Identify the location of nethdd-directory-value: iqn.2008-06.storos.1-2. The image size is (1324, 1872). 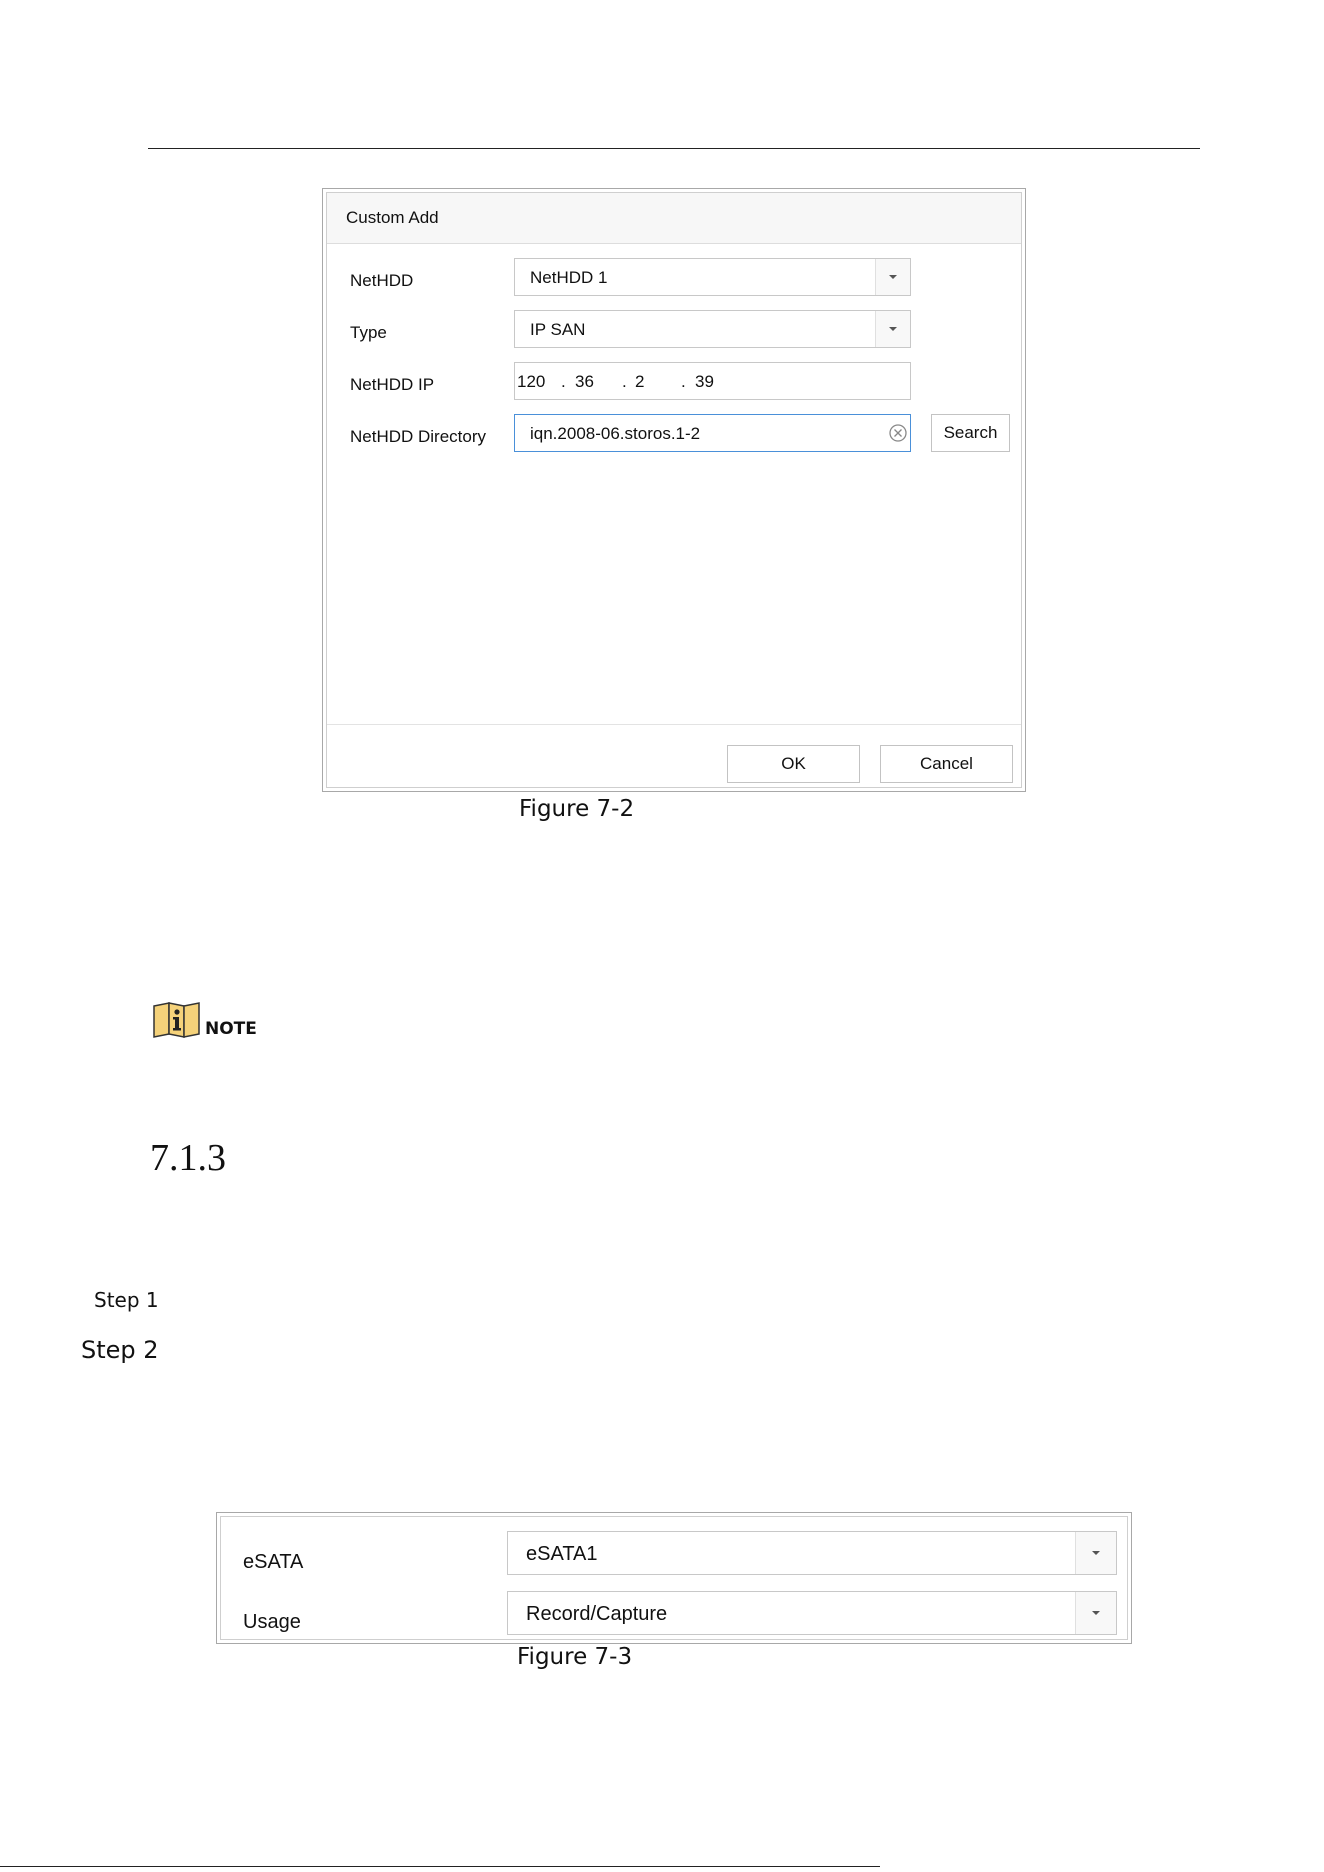
(615, 433).